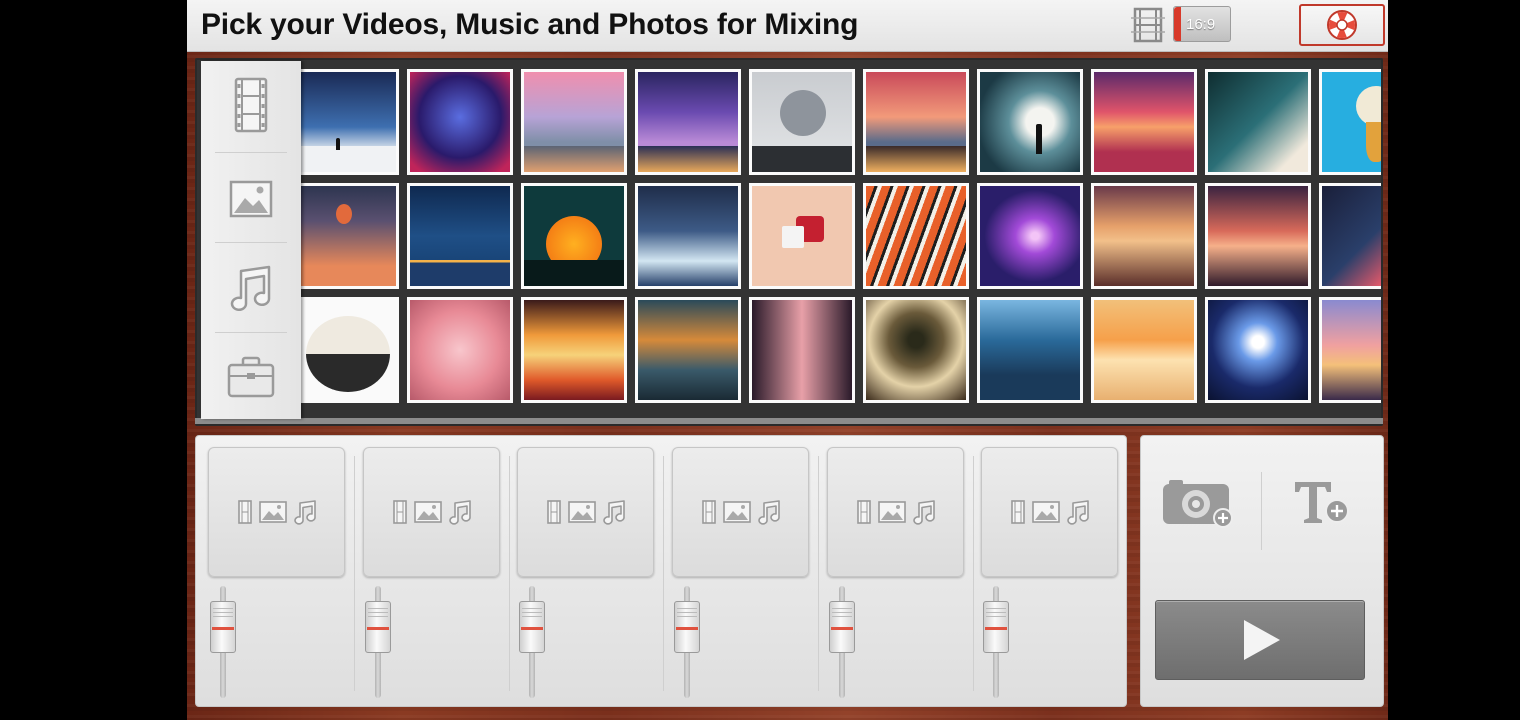  What do you see at coordinates (1177, 24) in the screenshot?
I see `ratio-accent-strip` at bounding box center [1177, 24].